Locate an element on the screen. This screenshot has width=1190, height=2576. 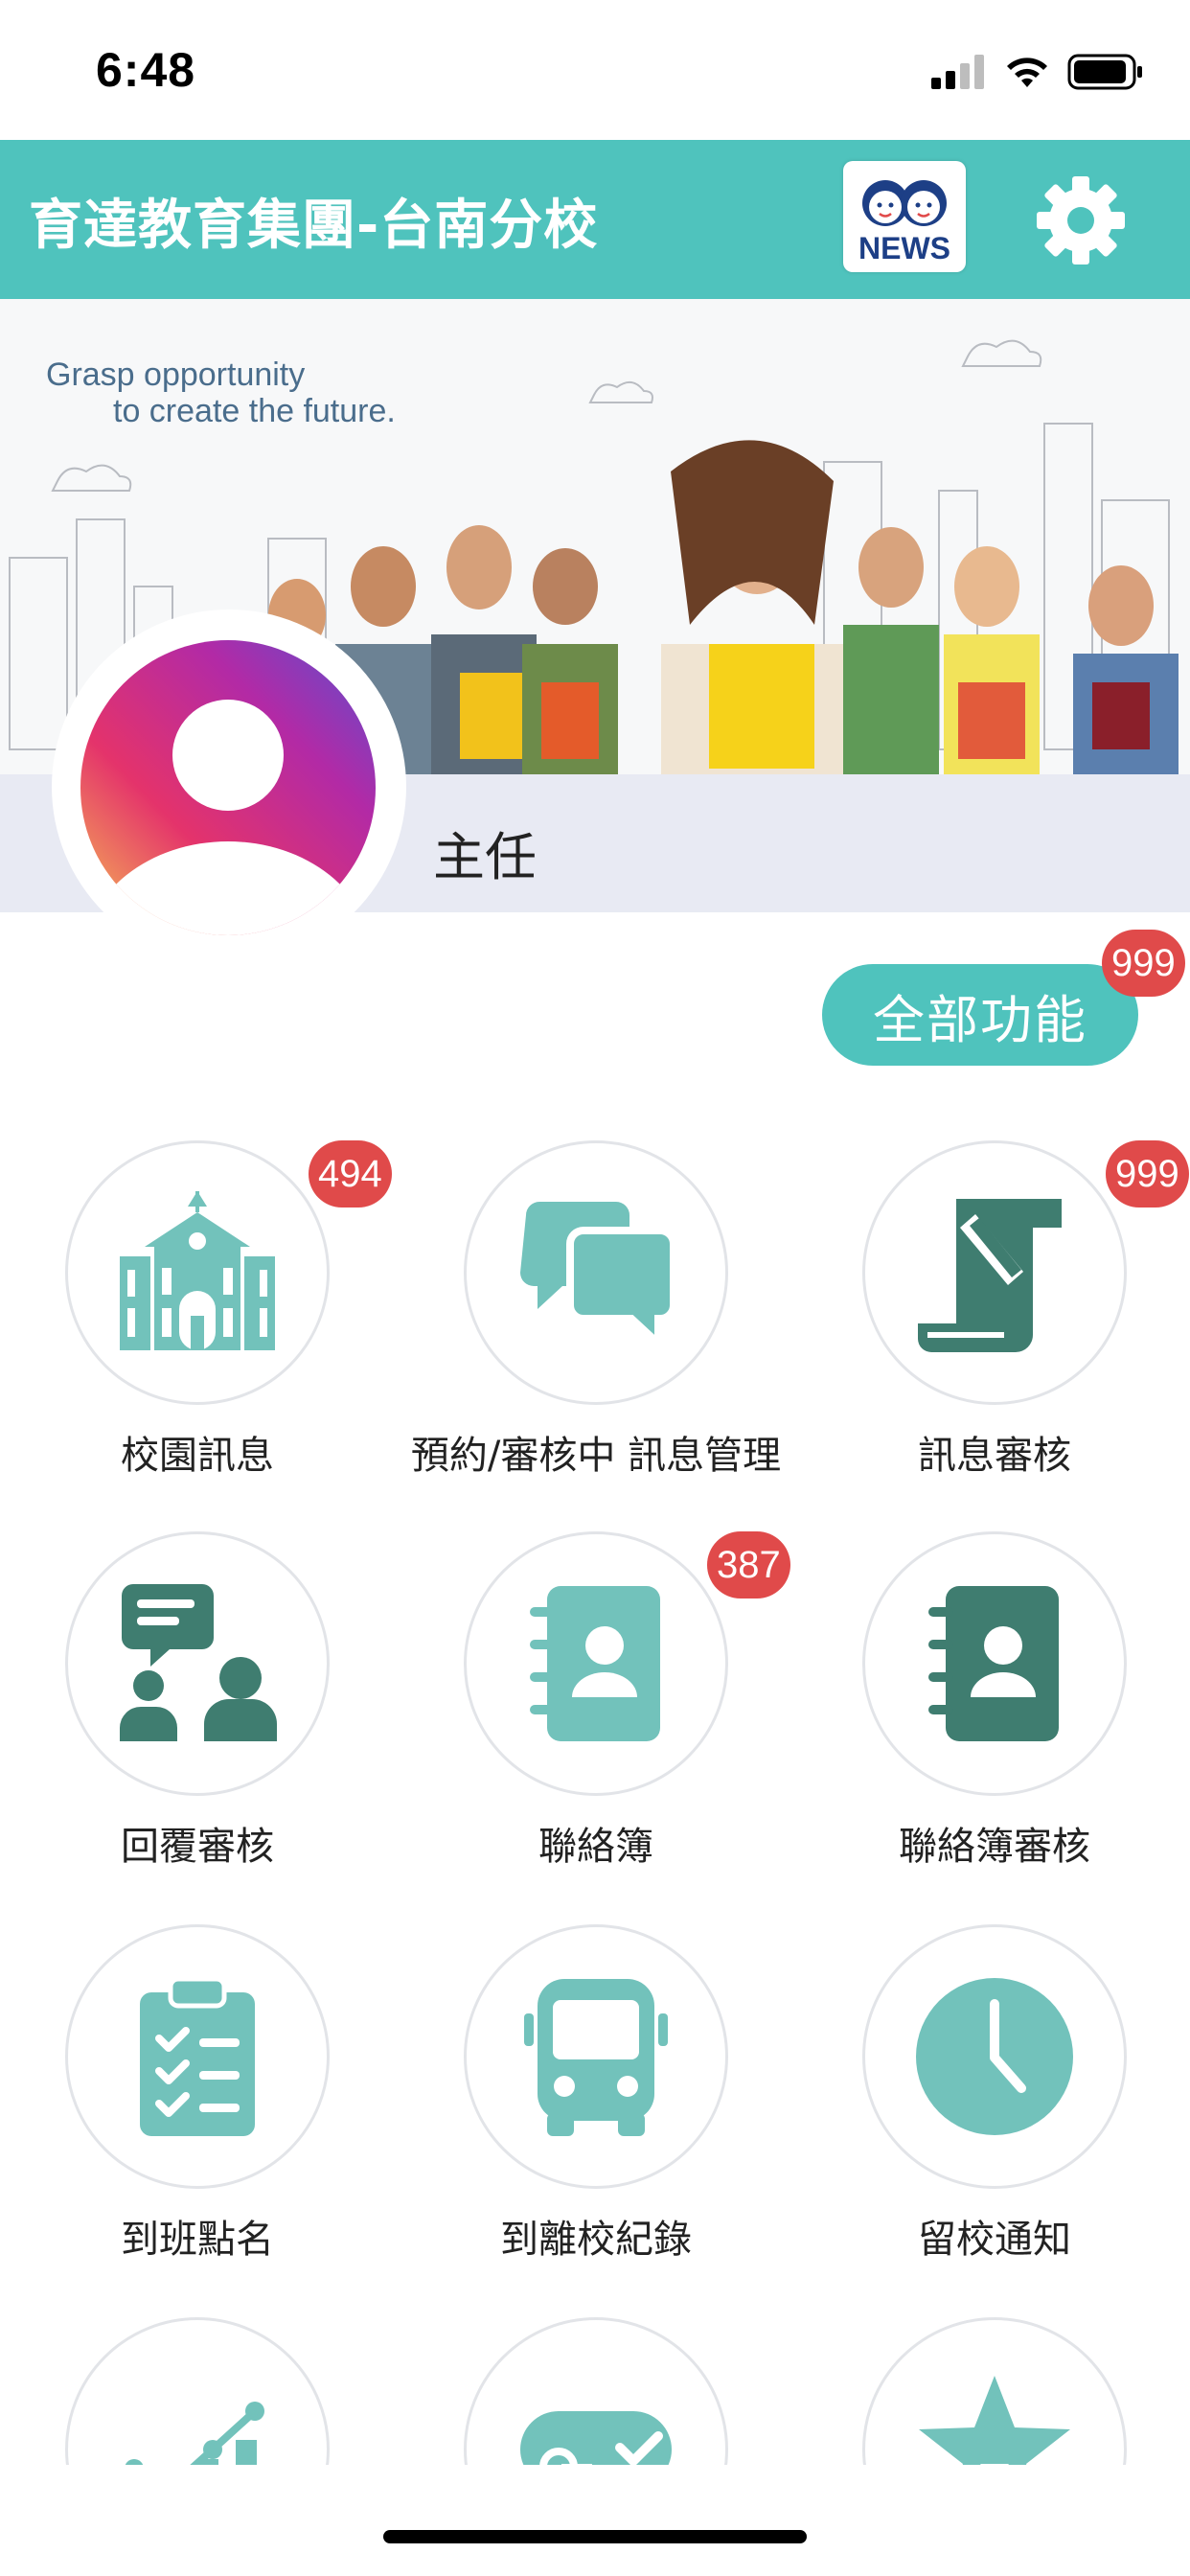
tile-scheduled-messages: 預約/審核中 訊息管理 is located at coordinates (596, 1322).